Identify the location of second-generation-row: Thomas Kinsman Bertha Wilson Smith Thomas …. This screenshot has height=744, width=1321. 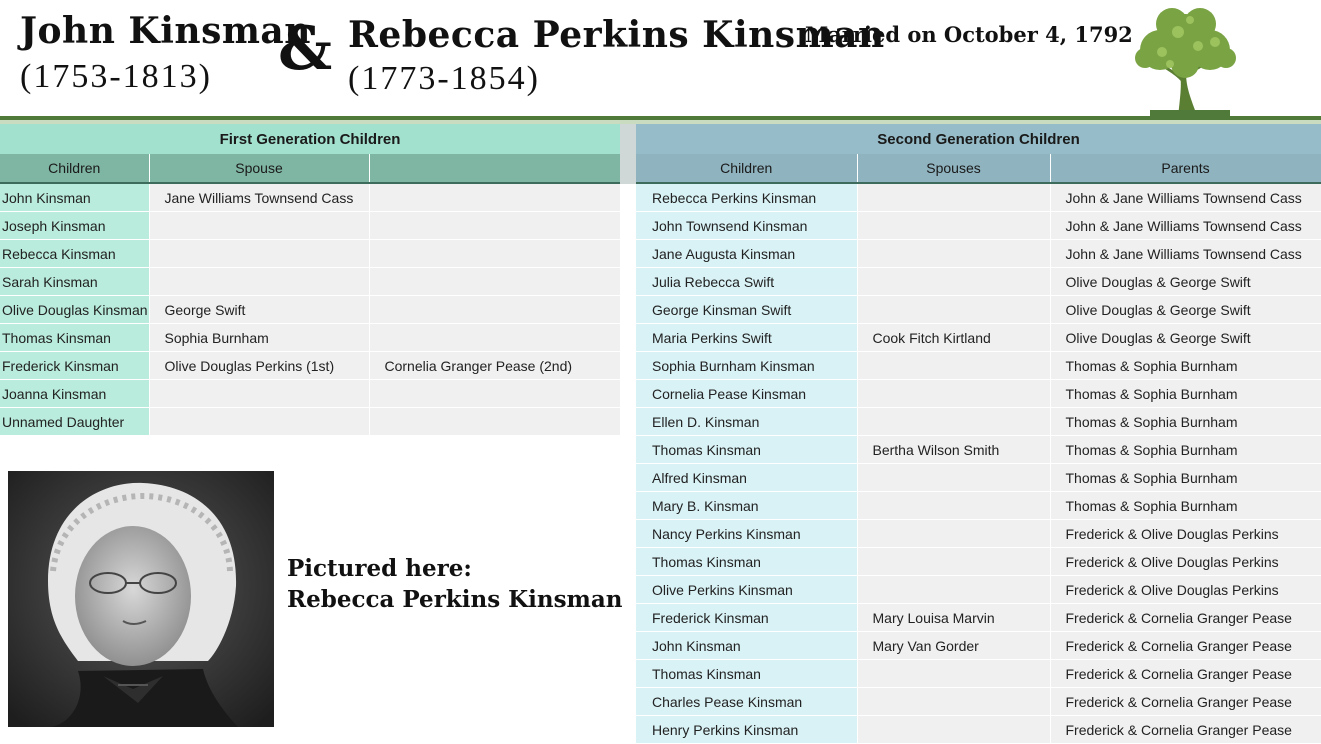
(978, 449).